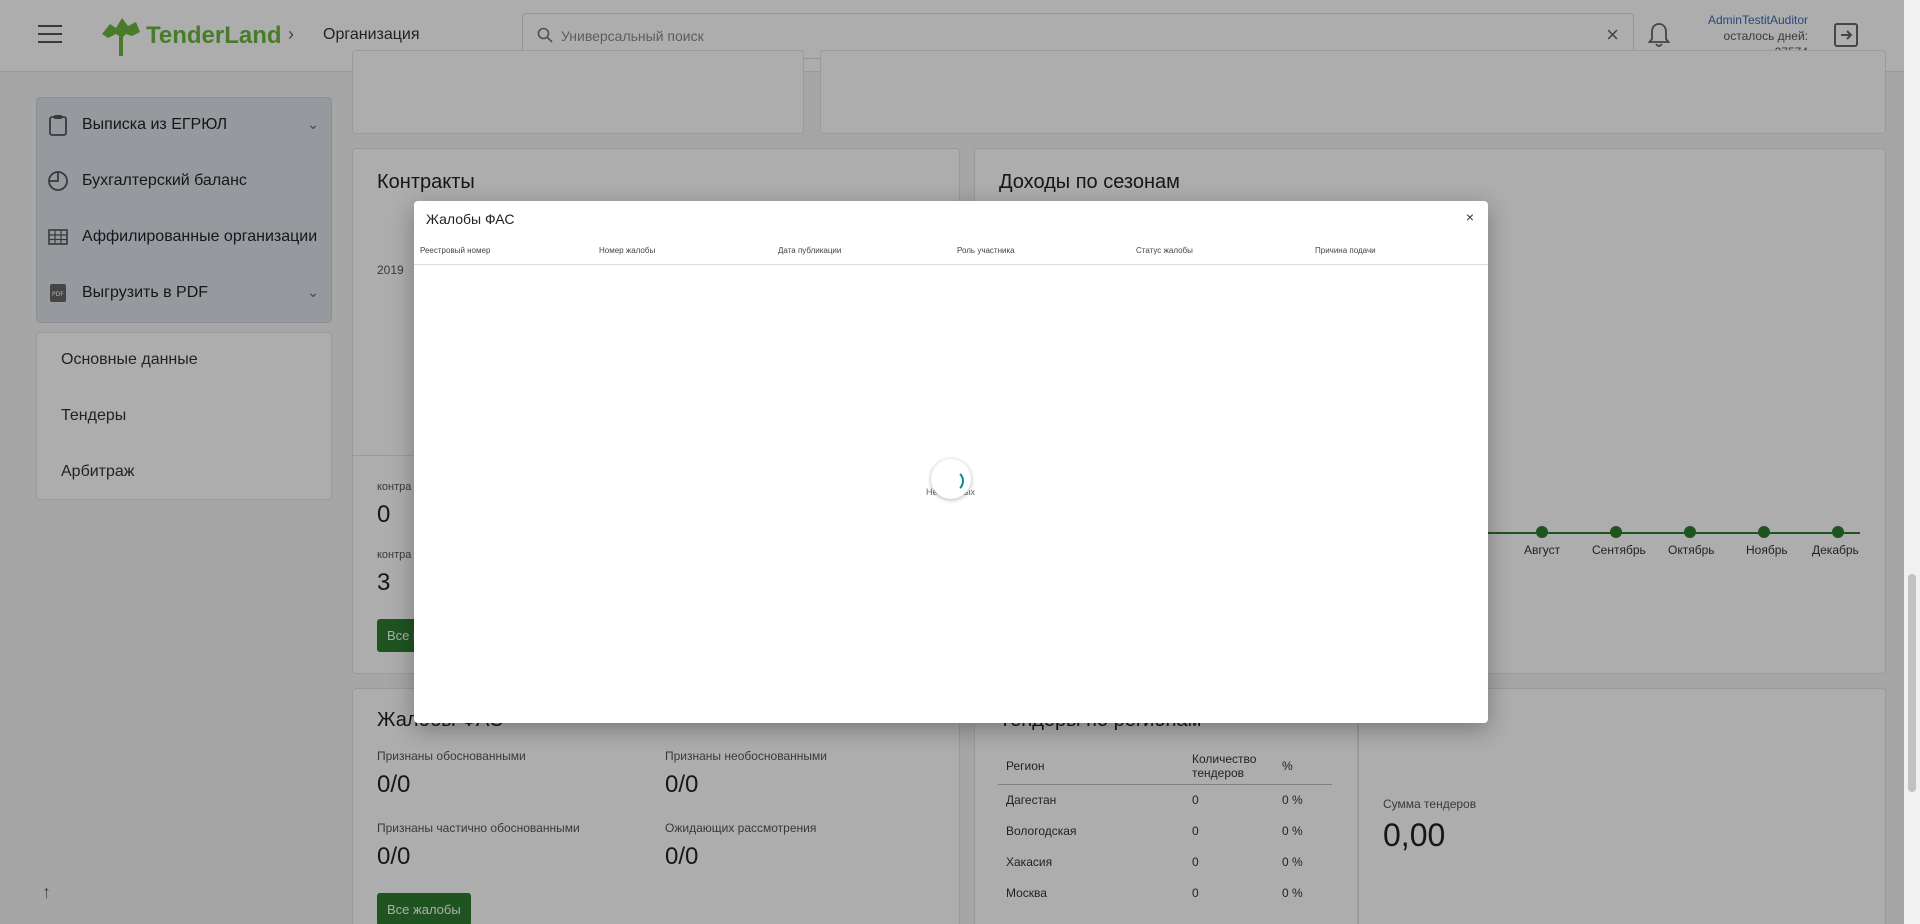 The image size is (1920, 924). I want to click on page-scrollbar, so click(1912, 462).